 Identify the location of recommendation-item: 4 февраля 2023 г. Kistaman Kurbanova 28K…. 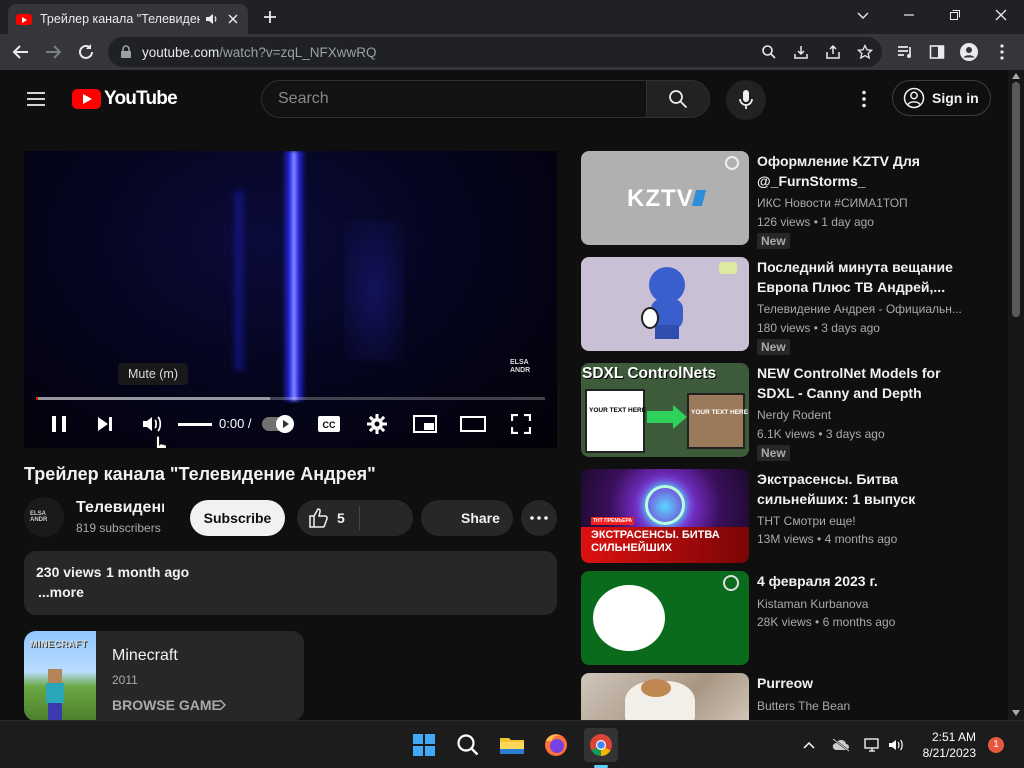
(781, 619).